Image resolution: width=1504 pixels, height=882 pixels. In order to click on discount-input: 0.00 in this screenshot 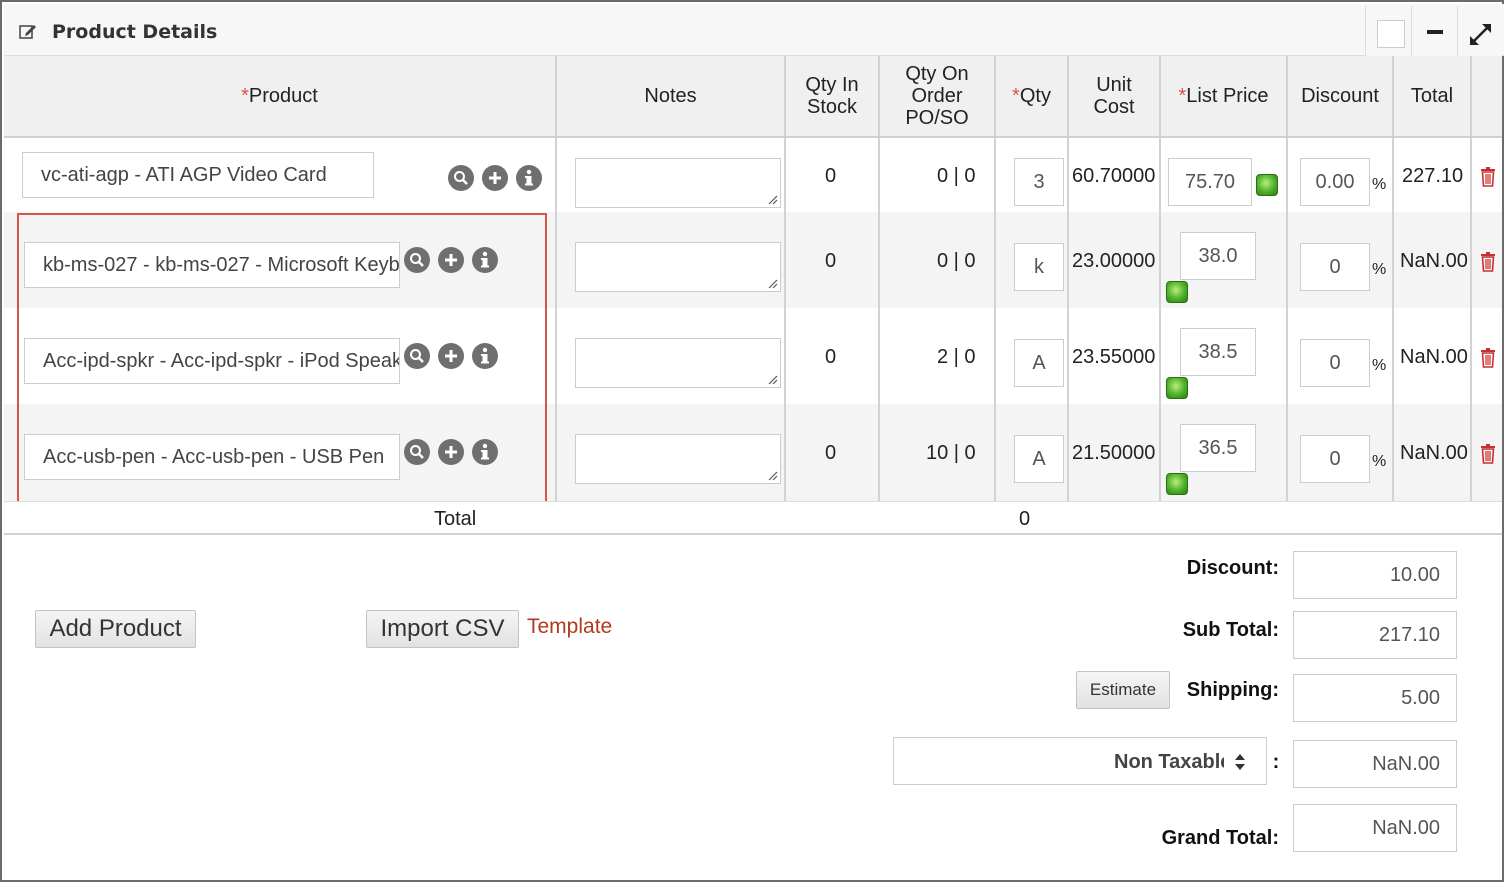, I will do `click(1335, 182)`.